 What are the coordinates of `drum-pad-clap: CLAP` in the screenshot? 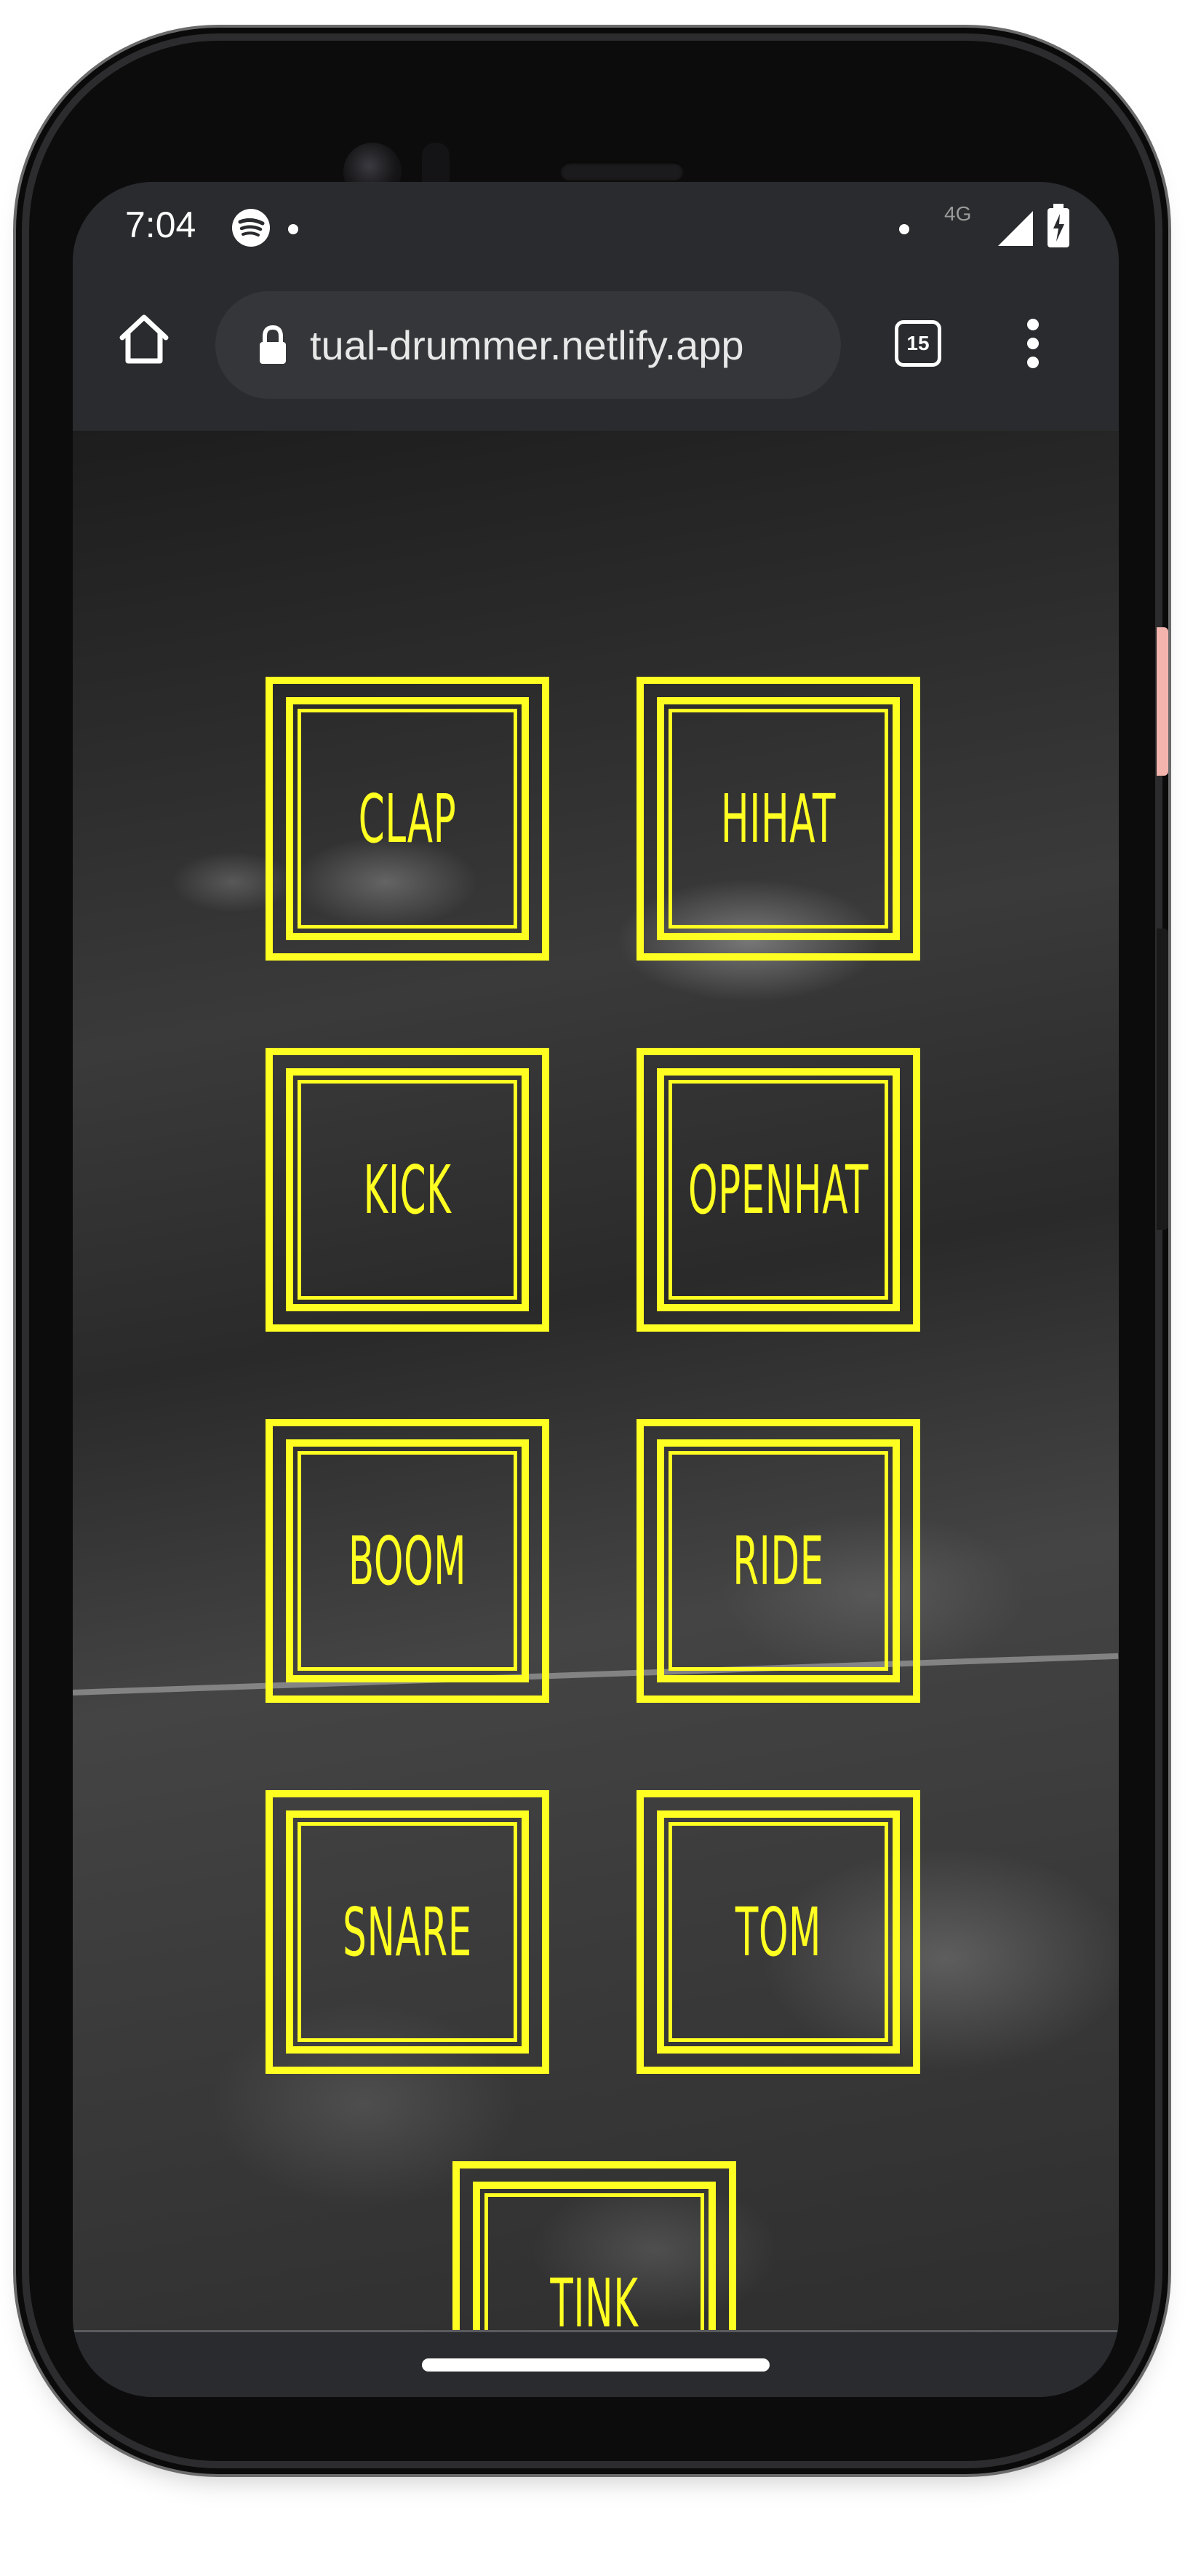 It's located at (407, 819).